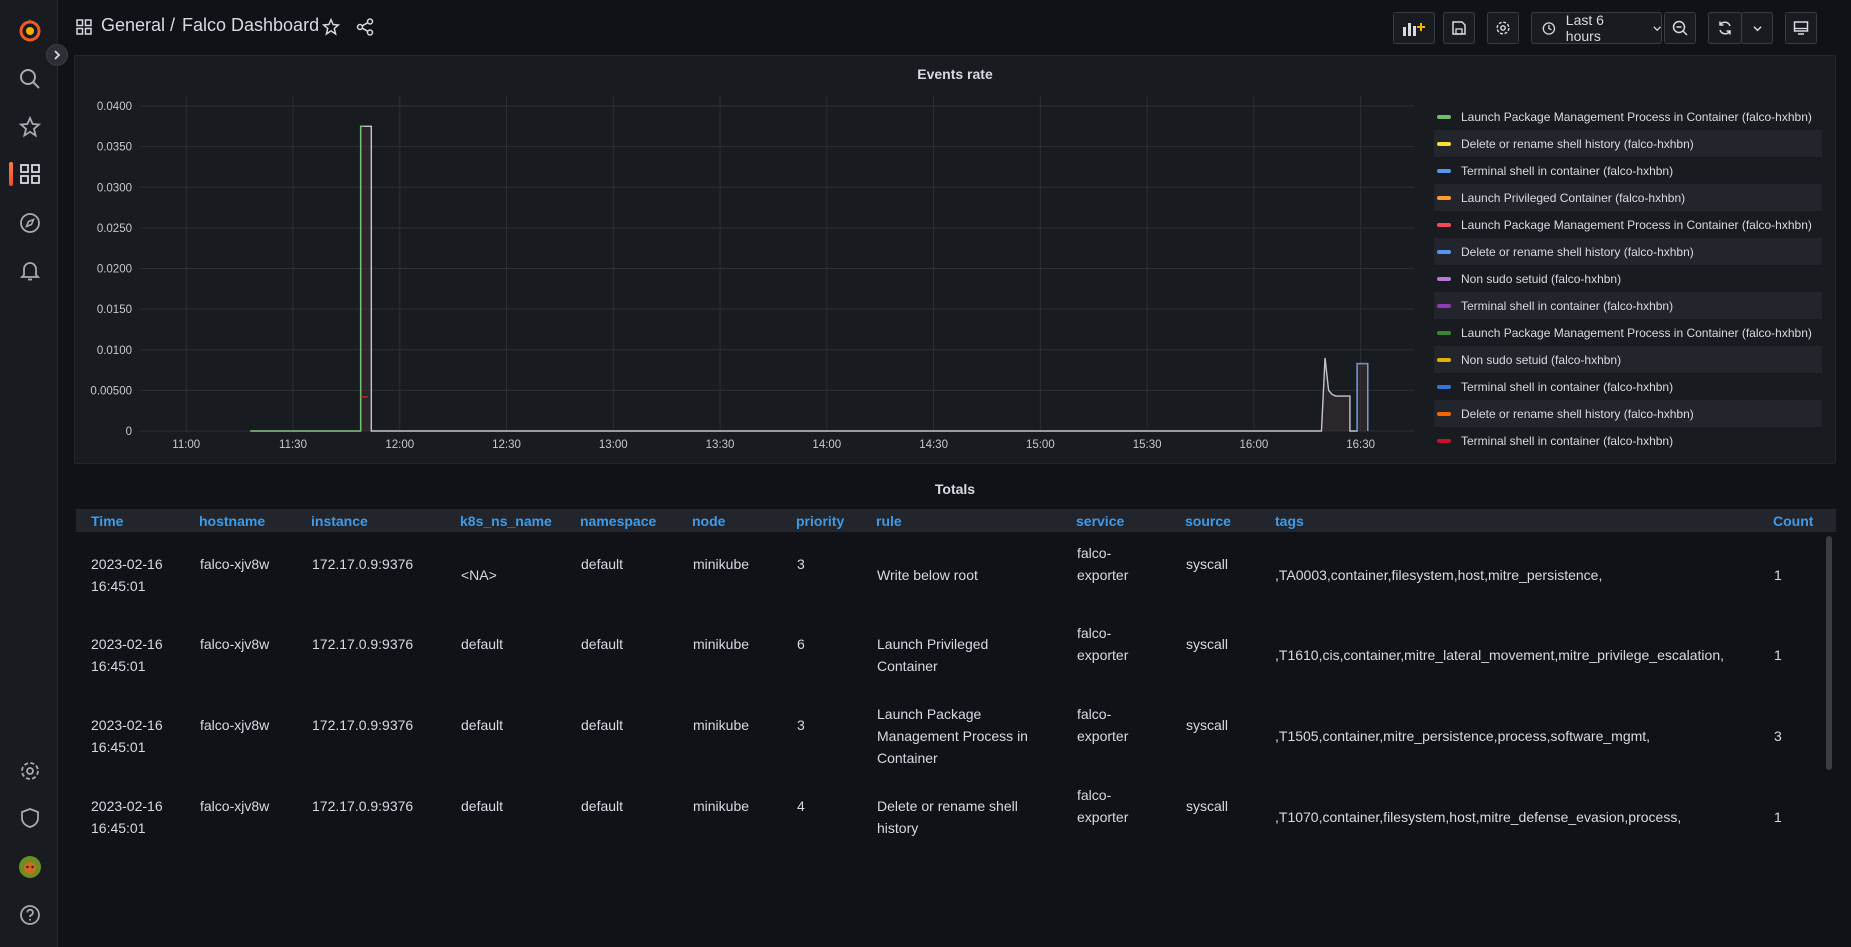  I want to click on y-tick-label: 0.0350, so click(114, 148).